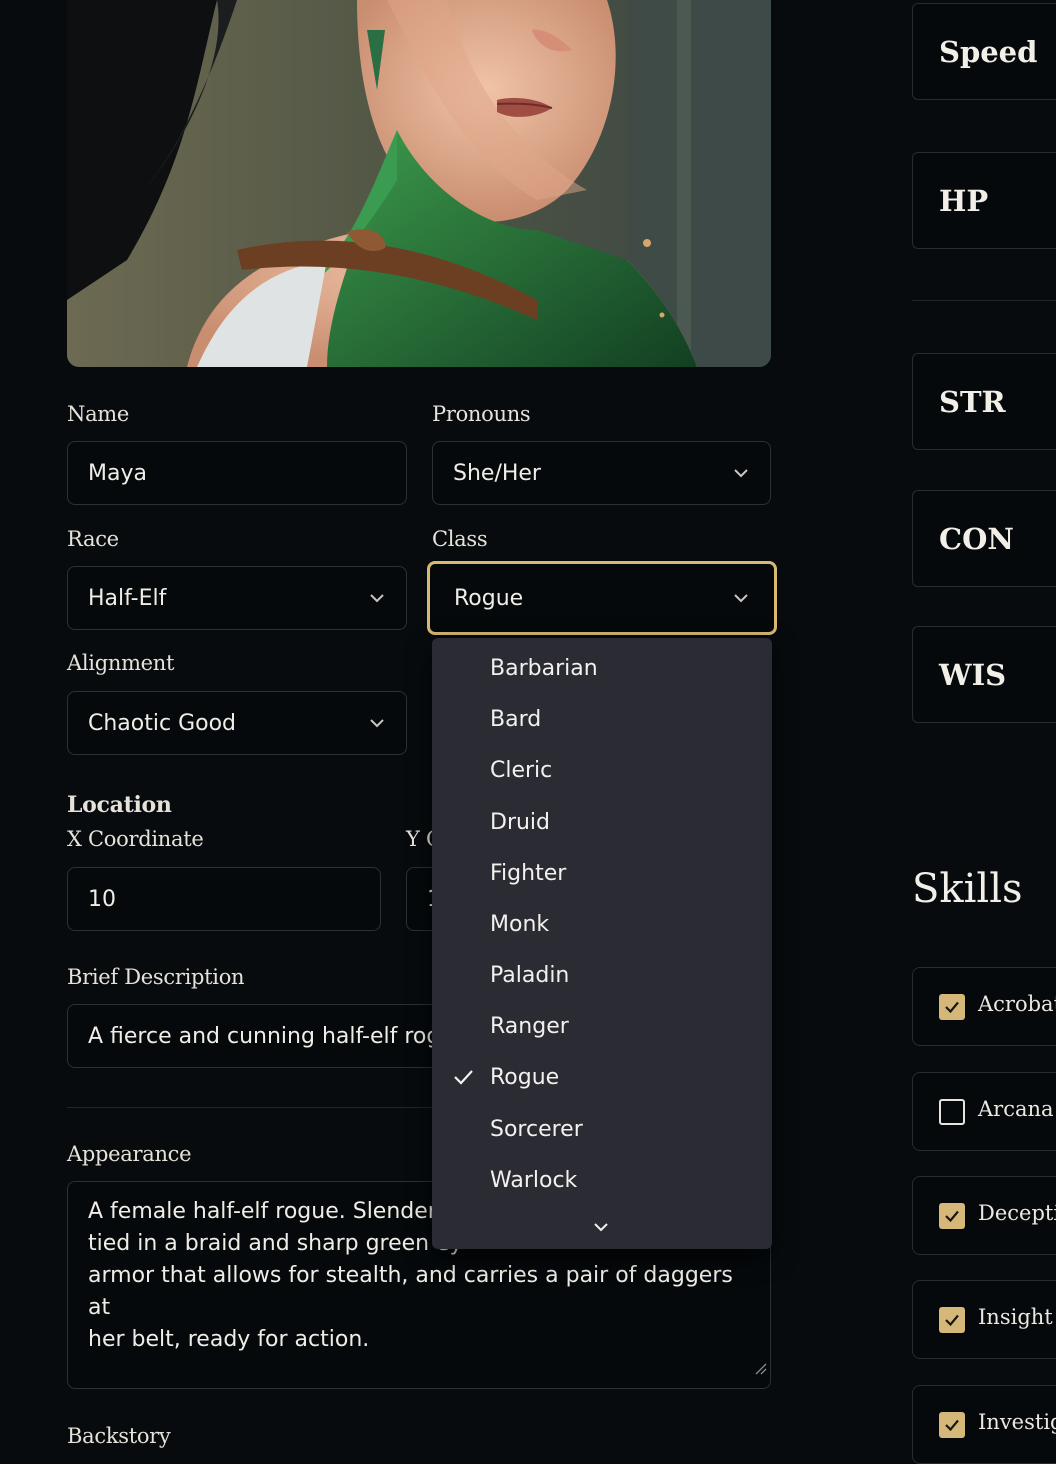  I want to click on name-label: Name, so click(98, 414).